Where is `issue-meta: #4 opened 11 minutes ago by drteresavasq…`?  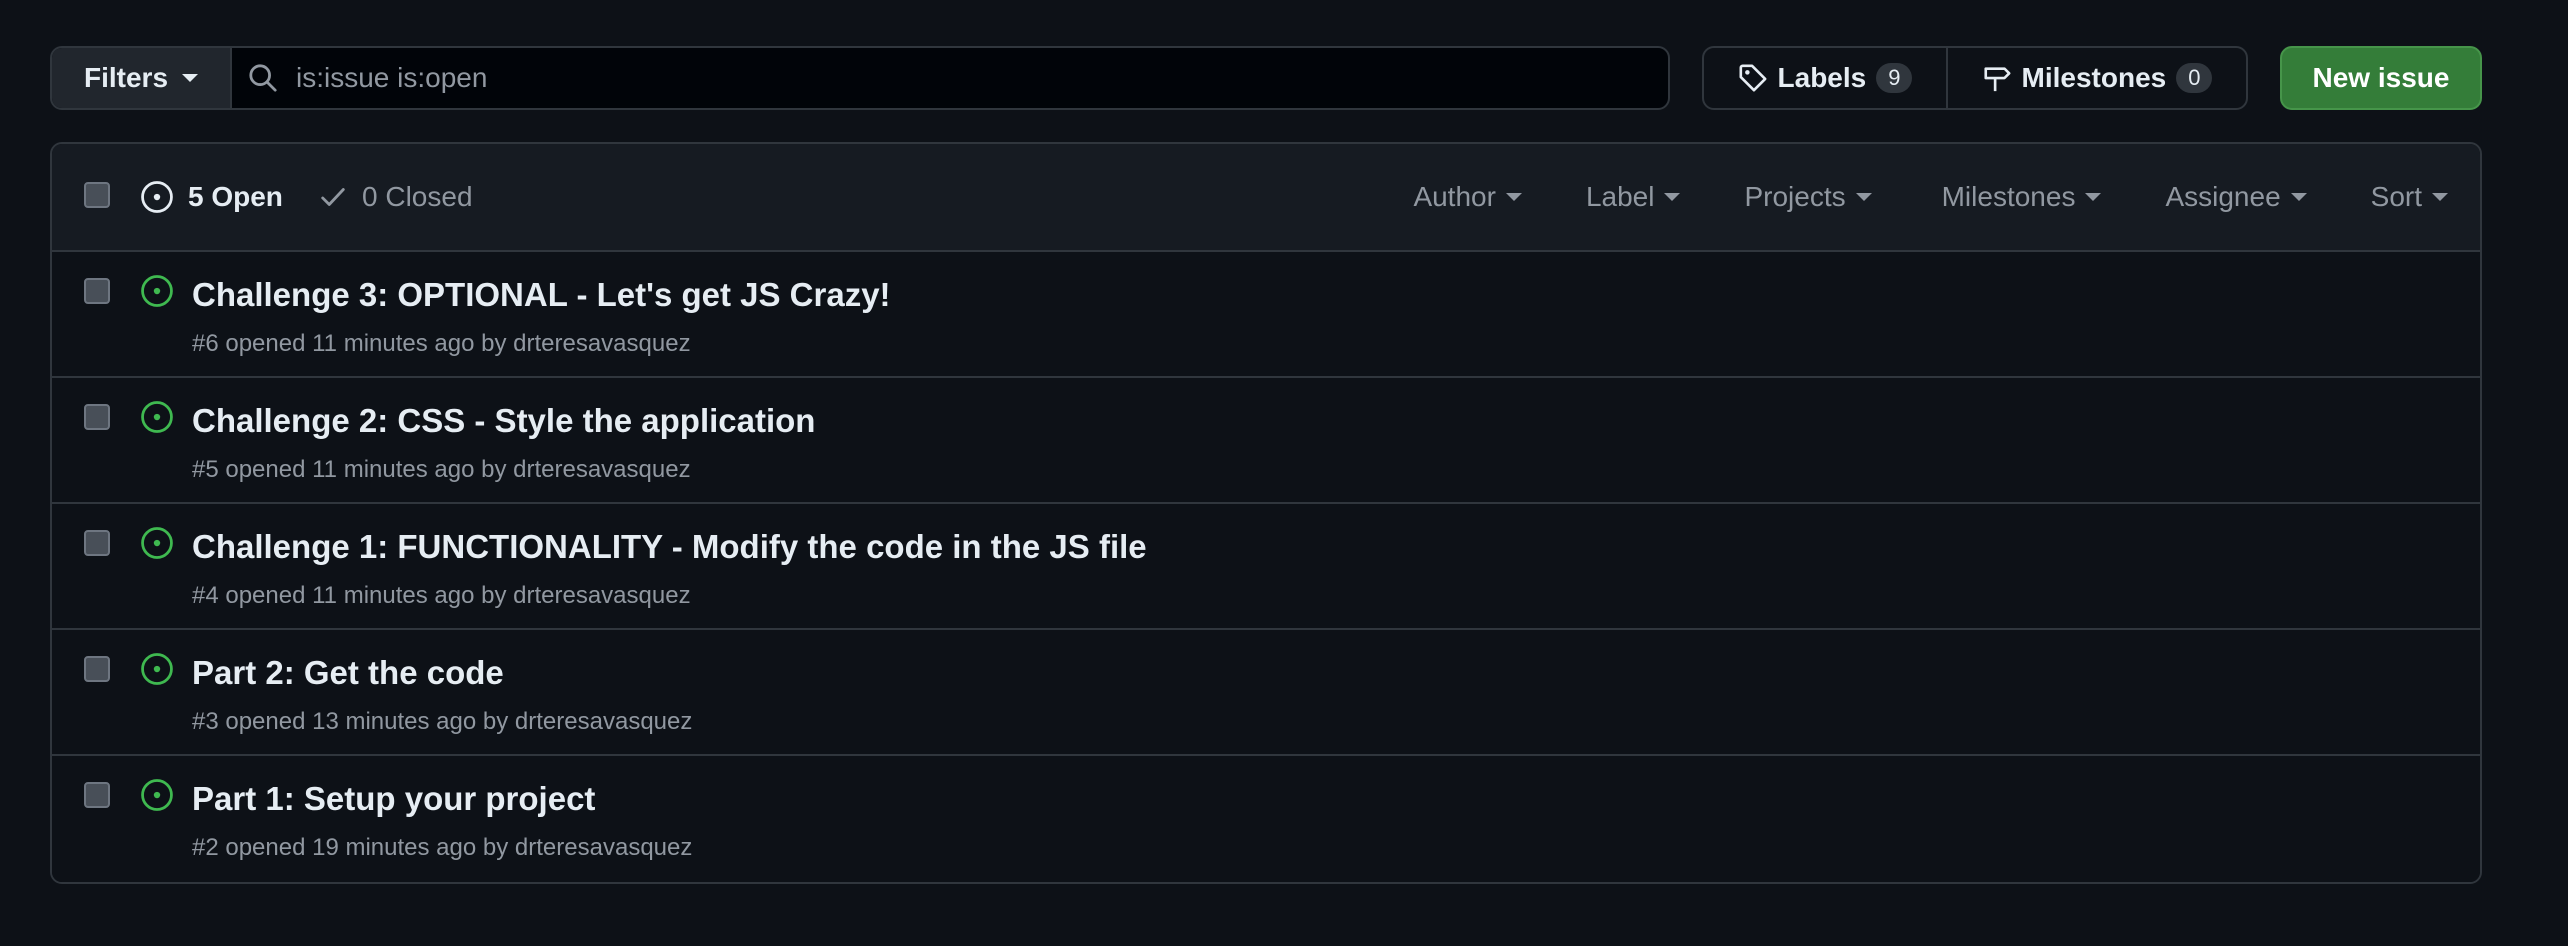
issue-meta: #4 opened 11 minutes ago by drteresavasq… is located at coordinates (441, 596).